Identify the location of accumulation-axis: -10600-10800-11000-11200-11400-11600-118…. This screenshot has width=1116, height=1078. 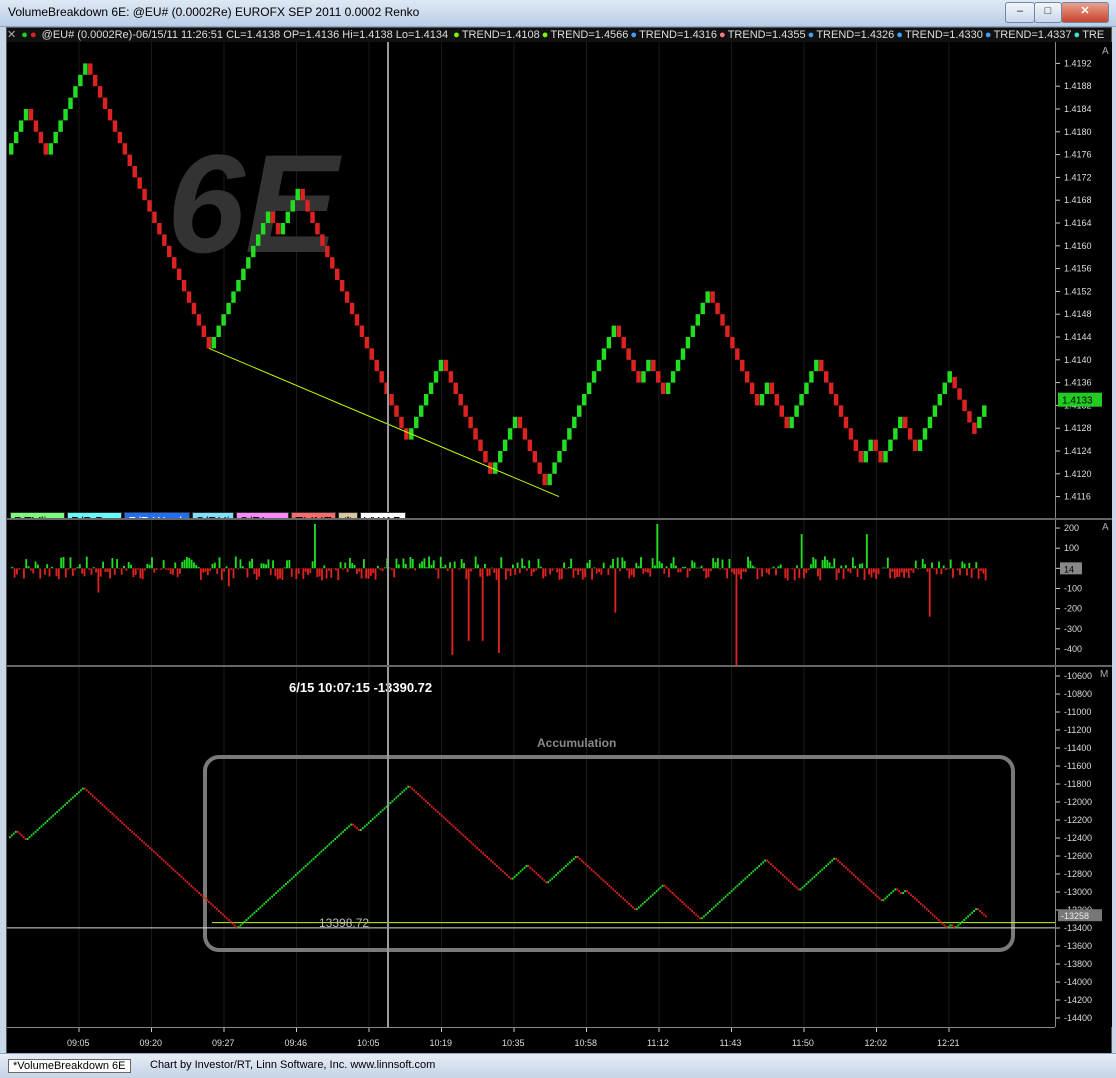
(1083, 847).